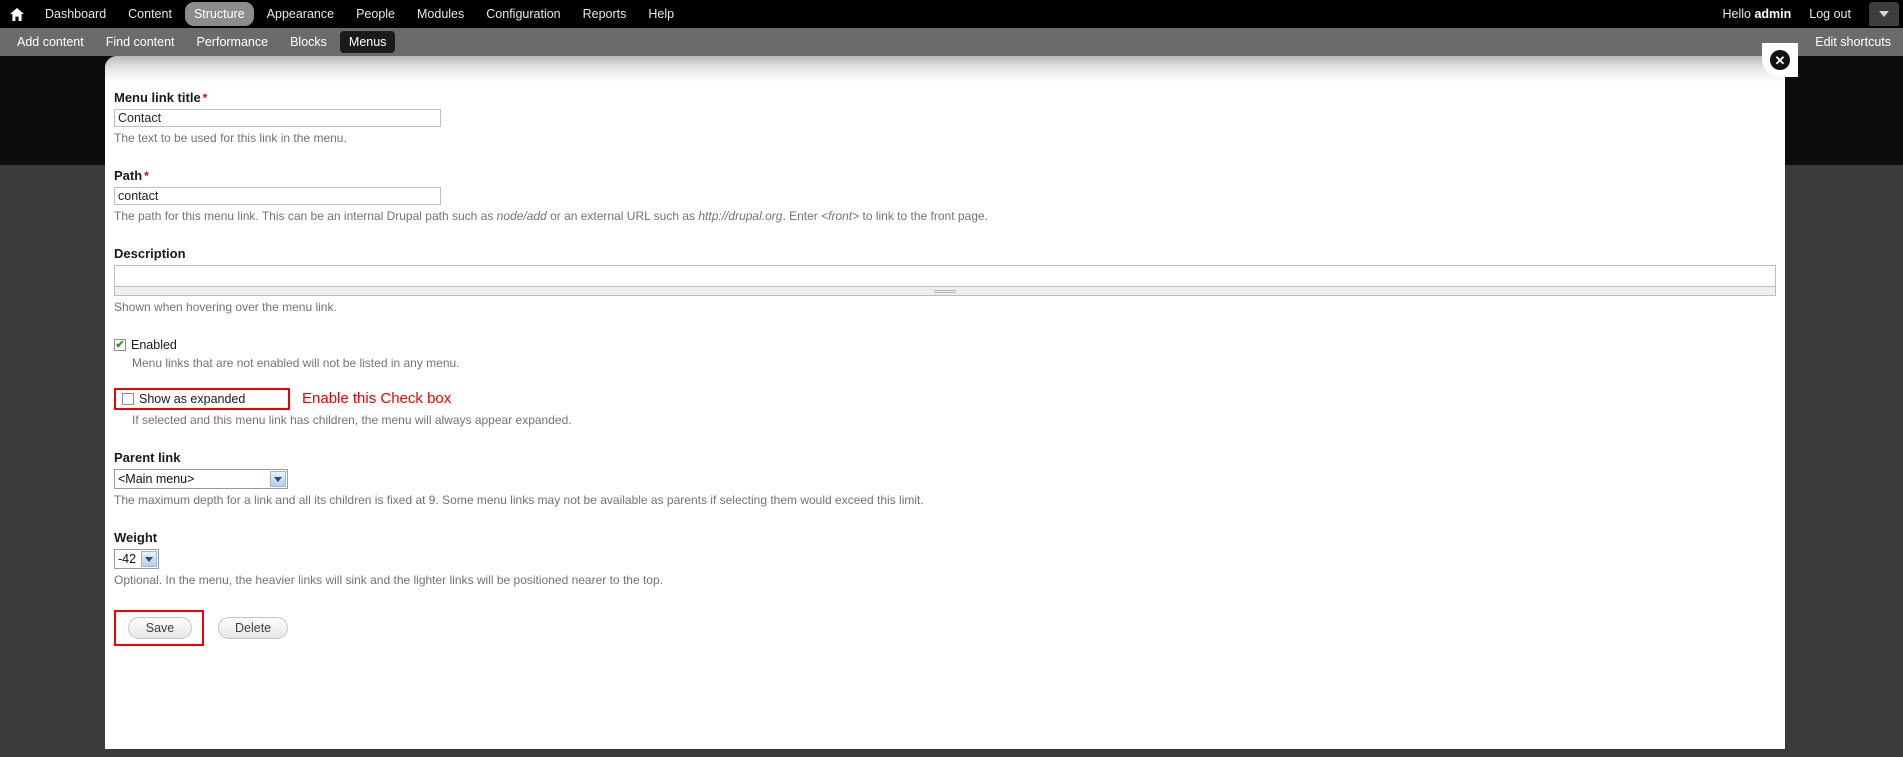 Image resolution: width=1903 pixels, height=757 pixels. I want to click on path-input, so click(277, 196).